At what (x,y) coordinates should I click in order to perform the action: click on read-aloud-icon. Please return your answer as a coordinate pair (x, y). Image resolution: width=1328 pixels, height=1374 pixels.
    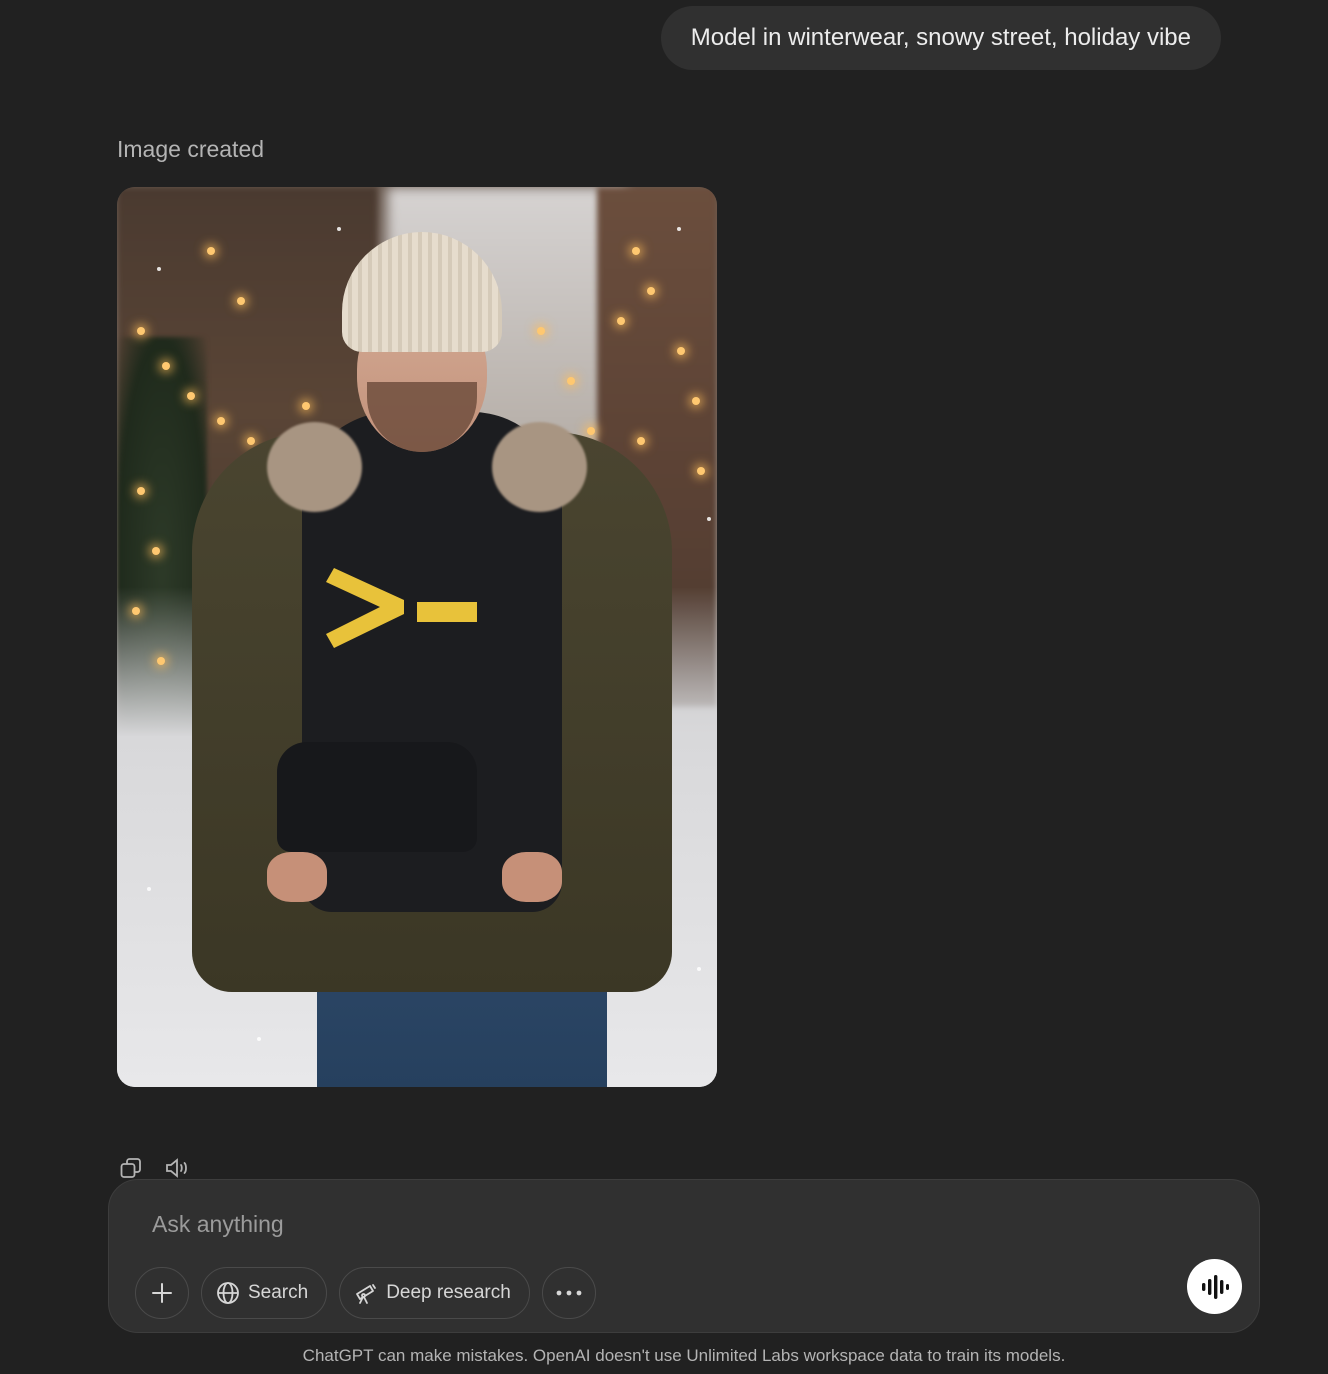
    Looking at the image, I should click on (177, 1168).